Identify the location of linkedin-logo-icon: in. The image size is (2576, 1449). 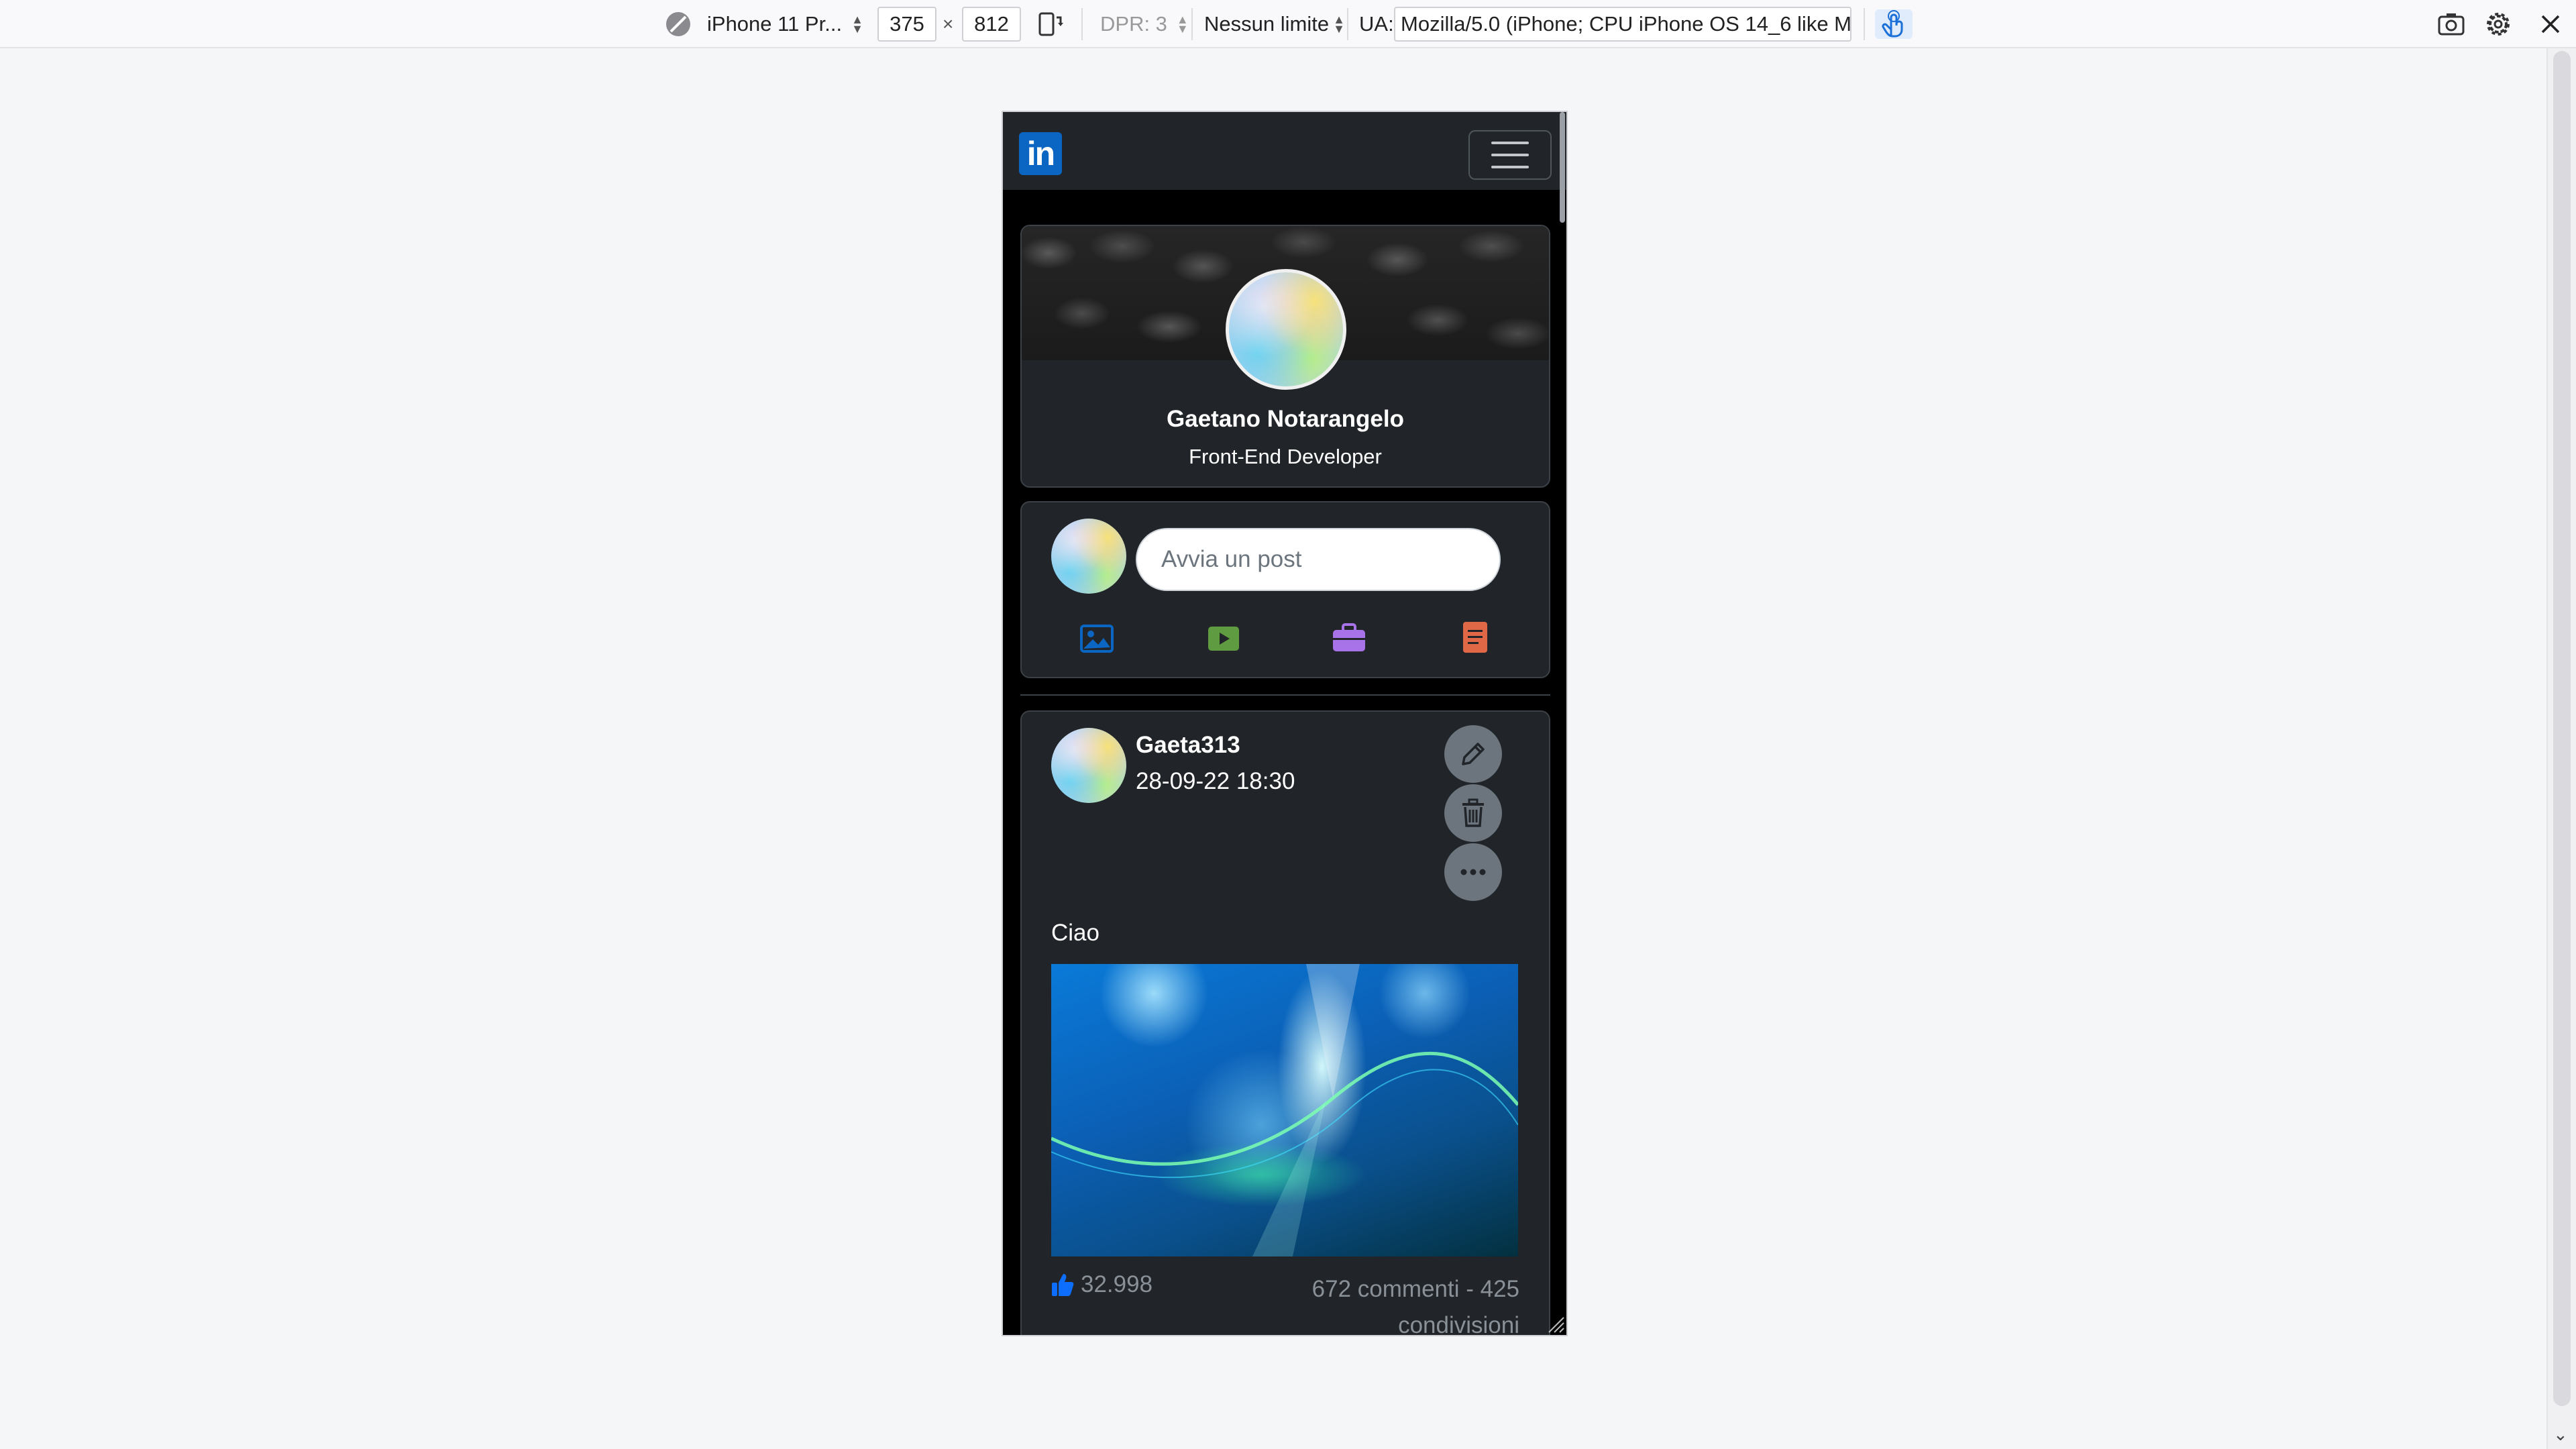
(1040, 153).